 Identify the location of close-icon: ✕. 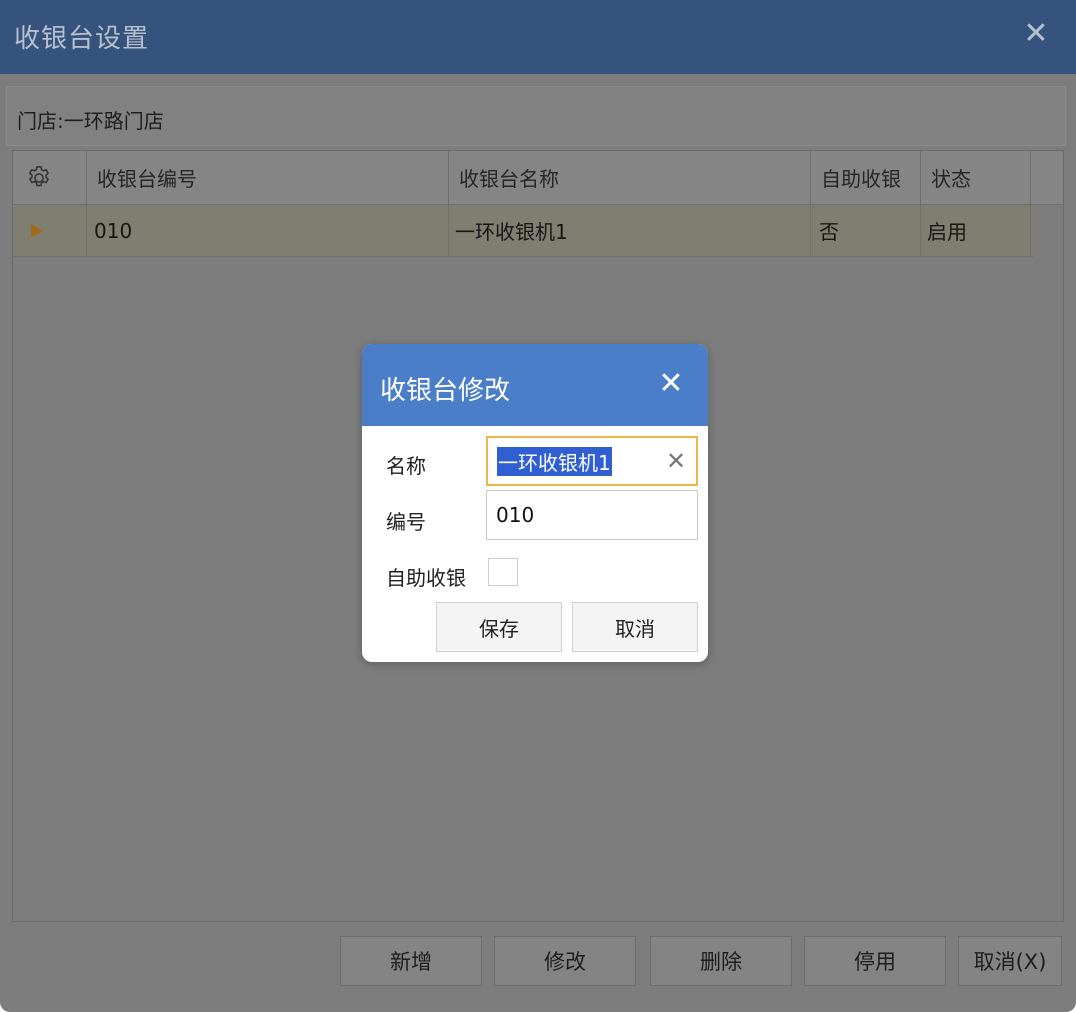
(1036, 34).